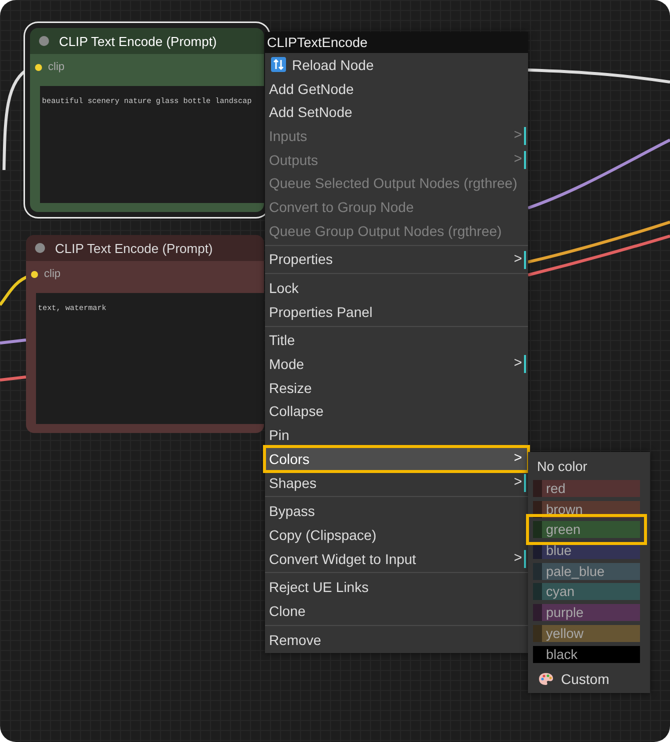 The image size is (670, 742). Describe the element at coordinates (586, 509) in the screenshot. I see `color-option: brown` at that location.